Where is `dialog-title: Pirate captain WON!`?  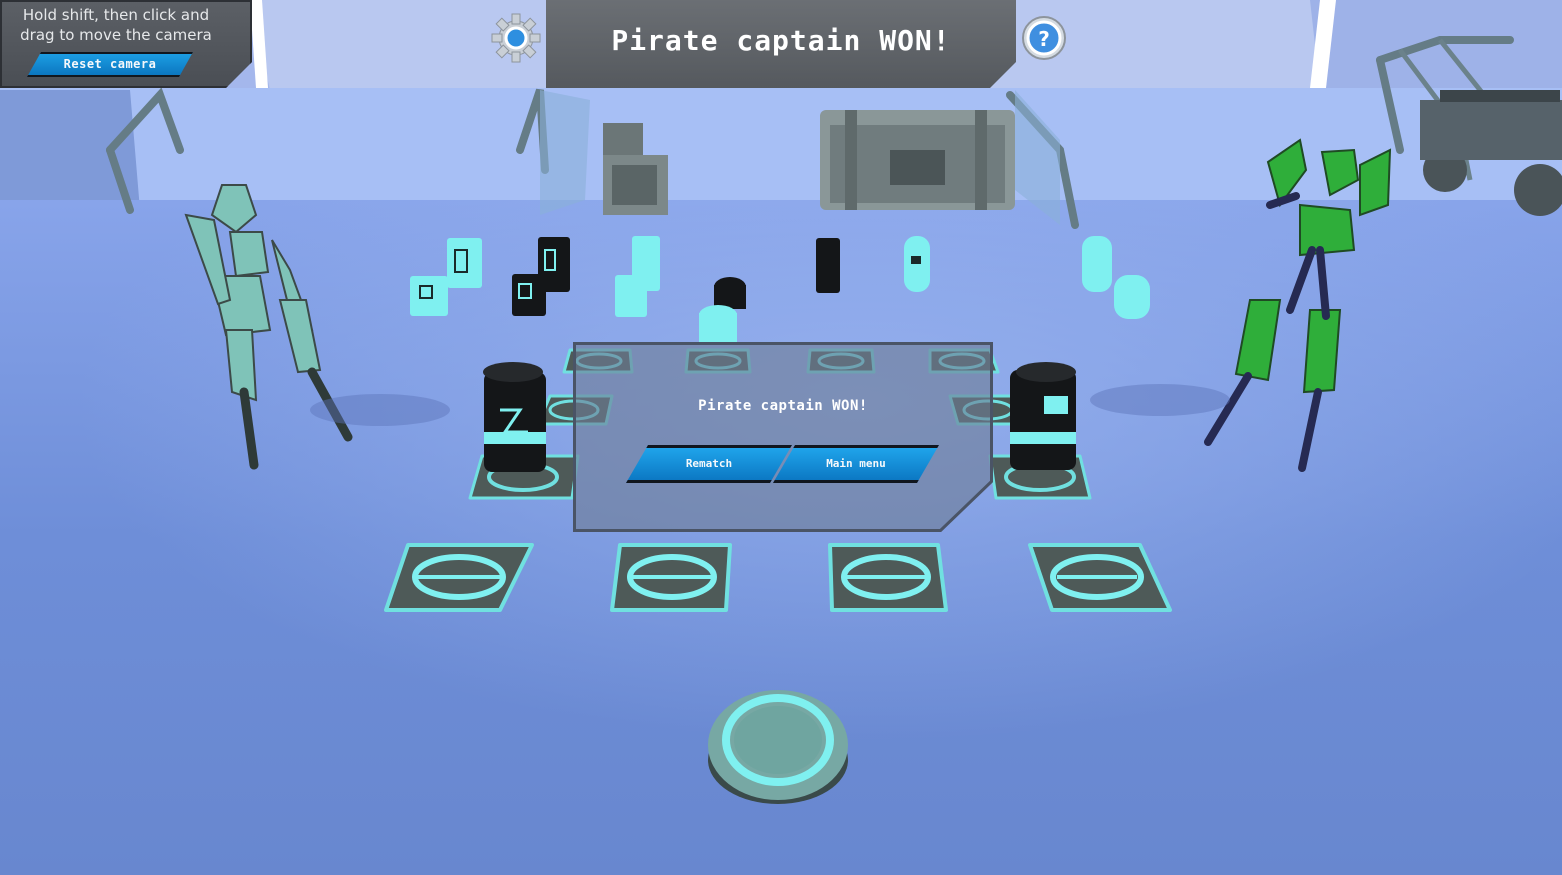
dialog-title: Pirate captain WON! is located at coordinates (783, 406).